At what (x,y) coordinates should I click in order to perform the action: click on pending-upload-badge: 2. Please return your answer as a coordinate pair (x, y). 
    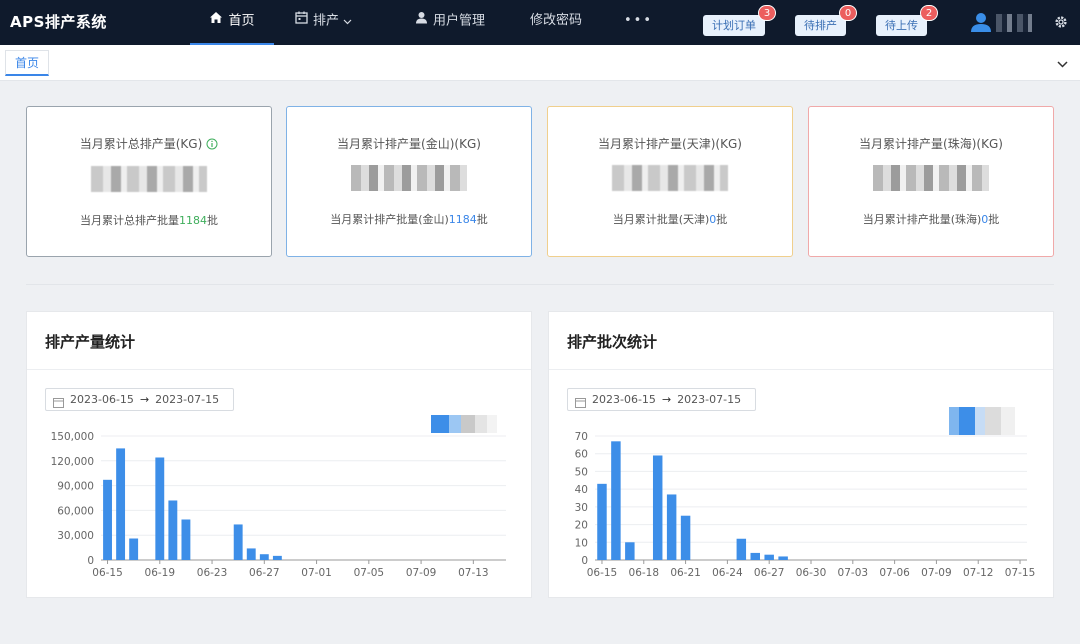
    Looking at the image, I should click on (929, 13).